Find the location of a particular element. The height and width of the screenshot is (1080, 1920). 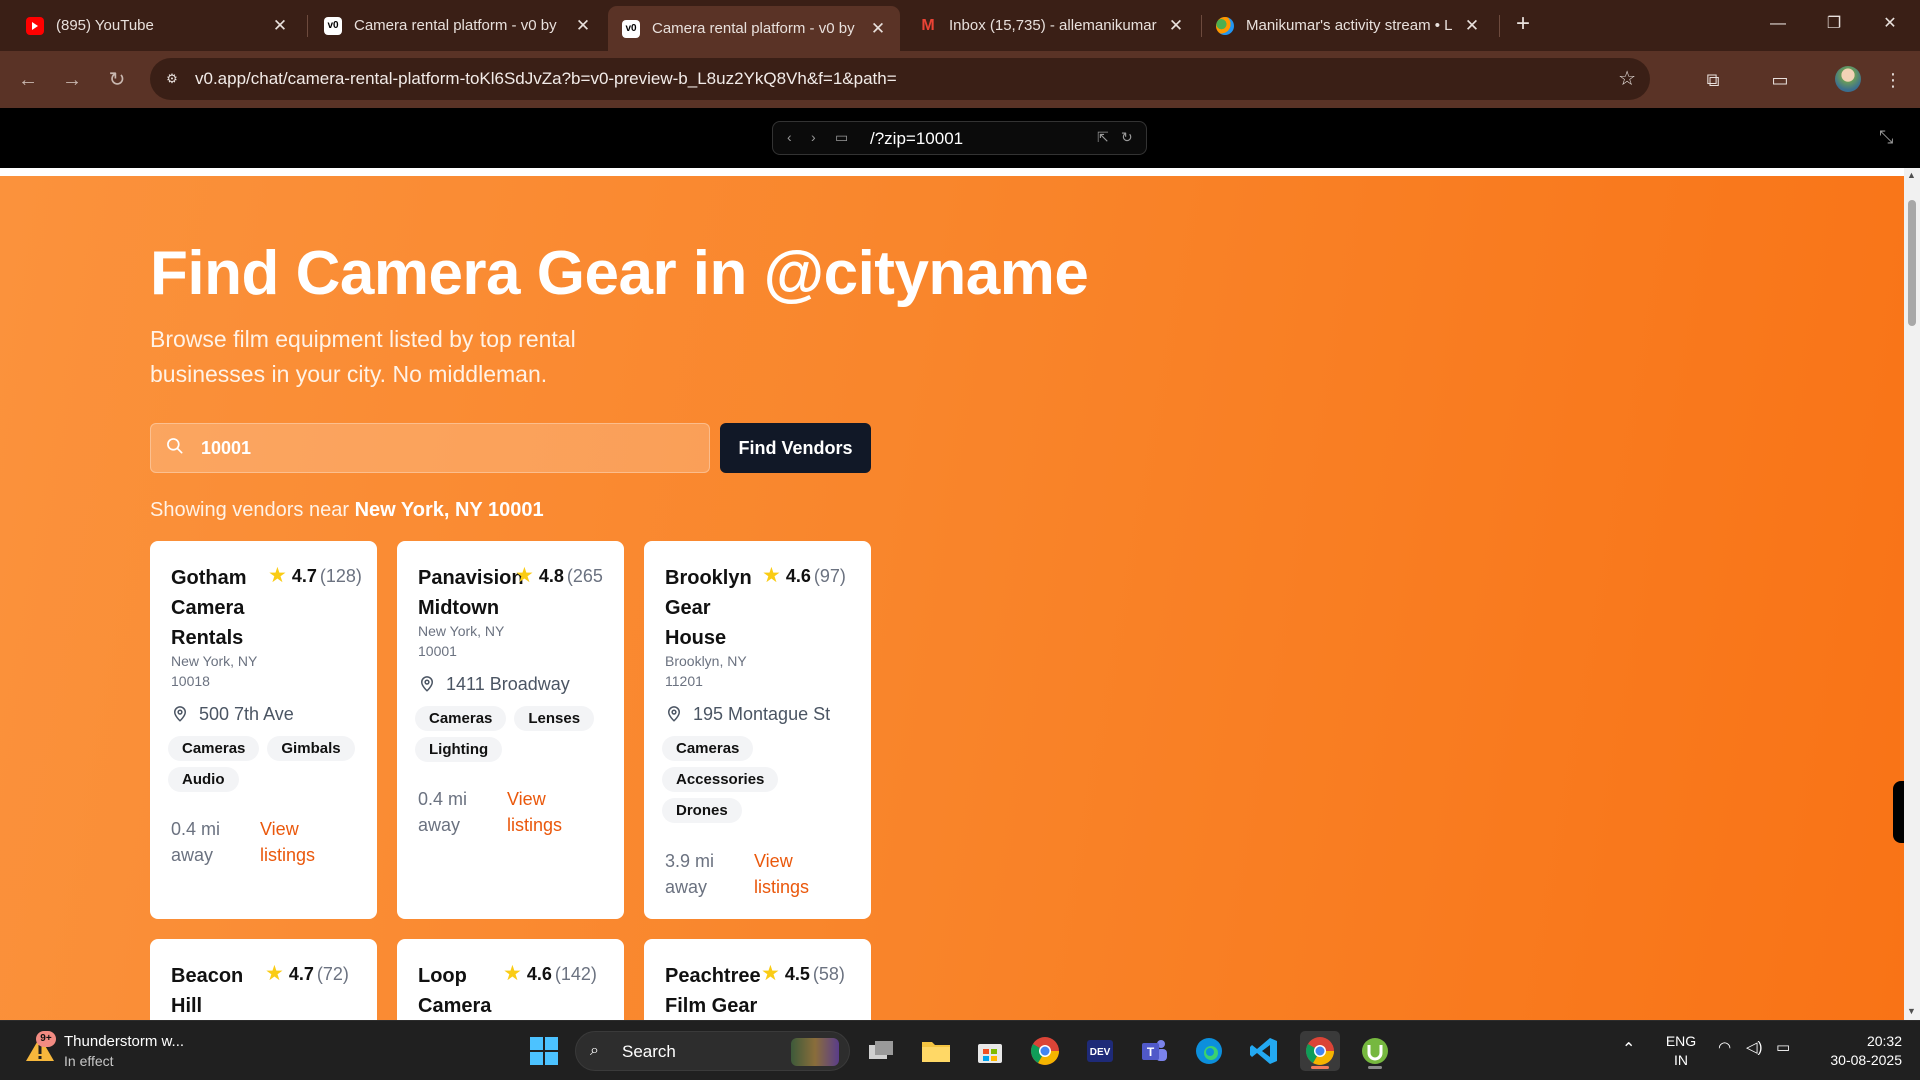

extensions-icon: ⧉ is located at coordinates (1713, 80).